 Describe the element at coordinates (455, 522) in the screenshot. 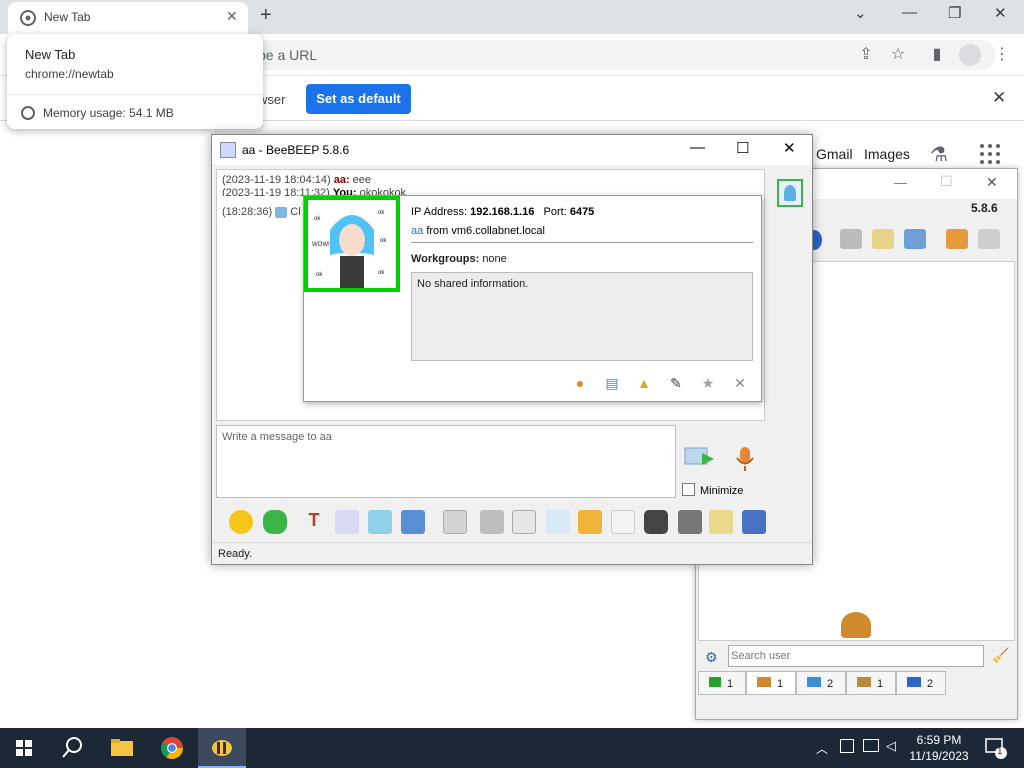

I see `spellcheck-icon` at that location.